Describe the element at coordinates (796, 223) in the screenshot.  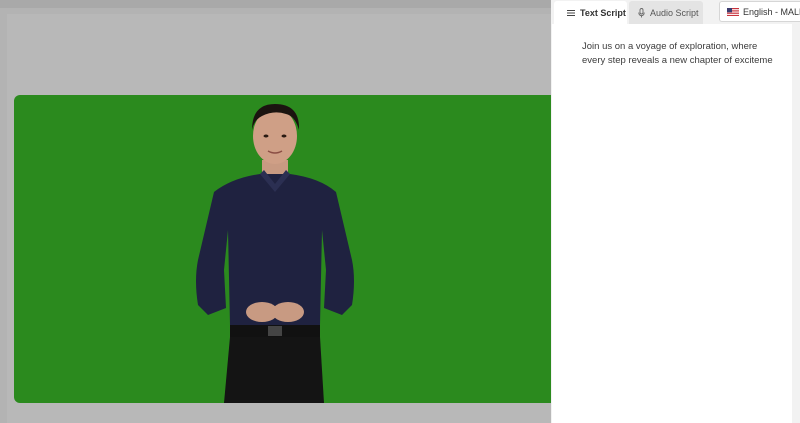
I see `panel-scrollbar` at that location.